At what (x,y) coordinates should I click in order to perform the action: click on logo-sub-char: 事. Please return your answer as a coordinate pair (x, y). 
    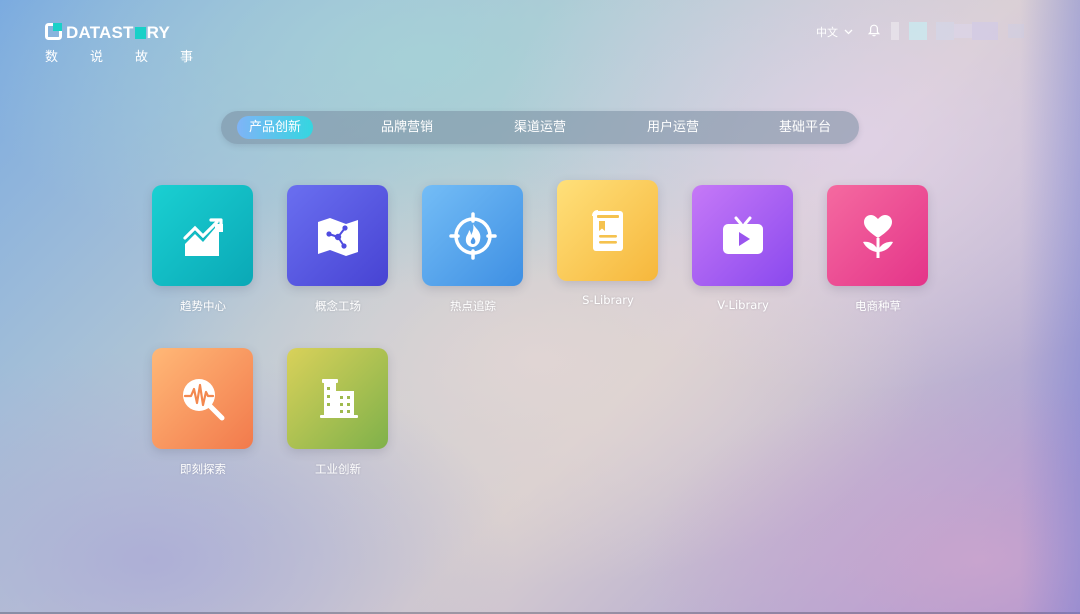
    Looking at the image, I should click on (186, 57).